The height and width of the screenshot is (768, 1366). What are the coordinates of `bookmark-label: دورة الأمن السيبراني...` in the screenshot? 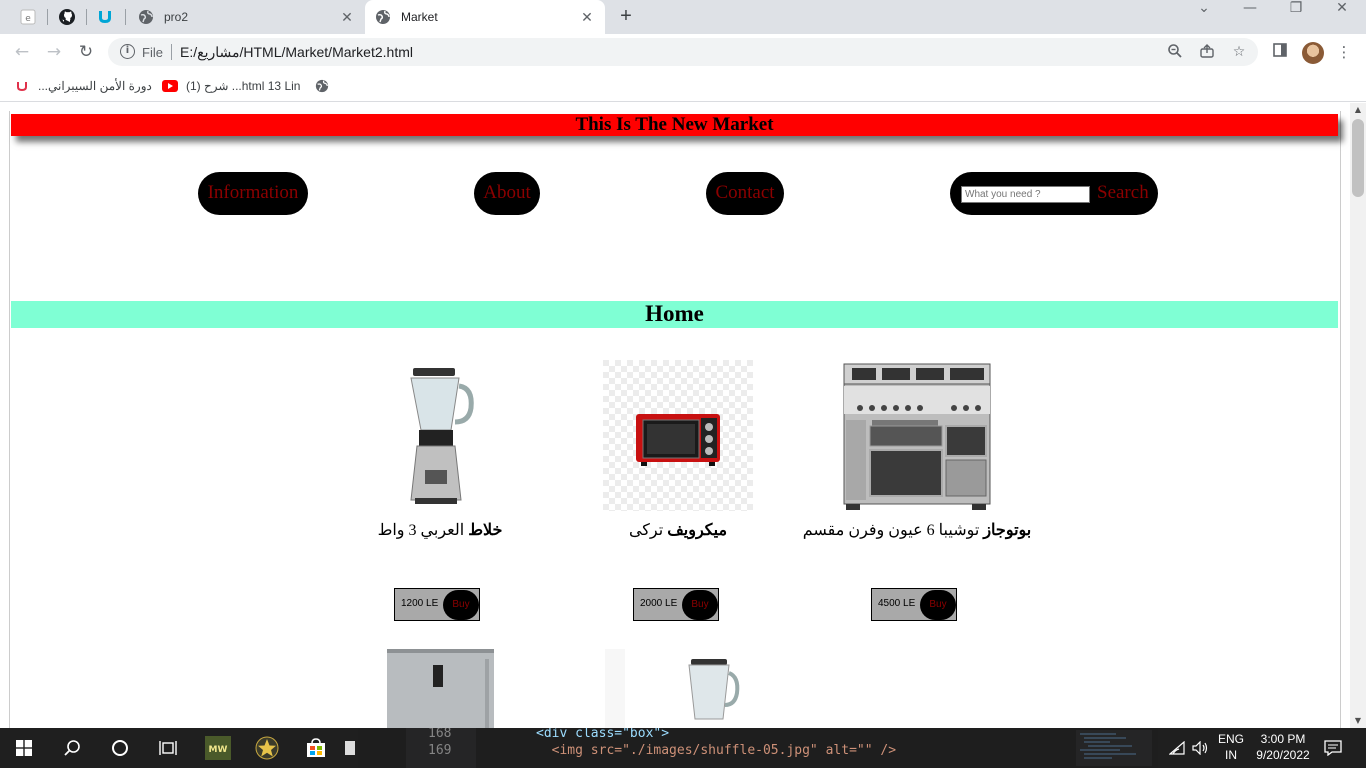 It's located at (95, 86).